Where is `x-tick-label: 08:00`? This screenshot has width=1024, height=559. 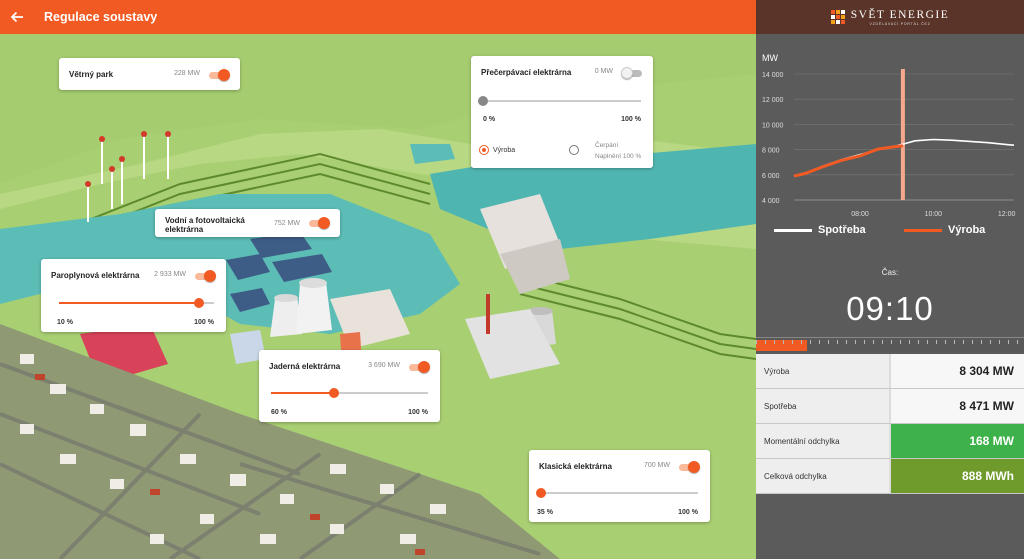
x-tick-label: 08:00 is located at coordinates (860, 214).